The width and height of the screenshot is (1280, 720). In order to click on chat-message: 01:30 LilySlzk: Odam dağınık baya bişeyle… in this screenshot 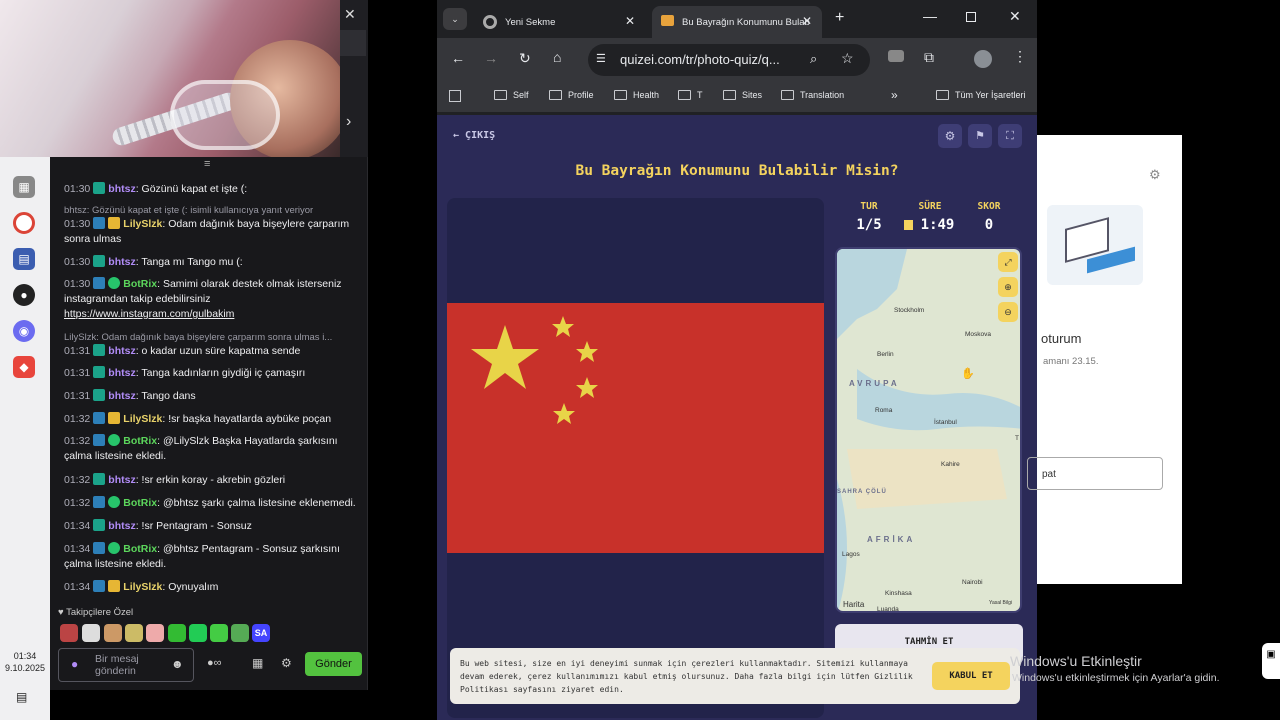, I will do `click(207, 231)`.